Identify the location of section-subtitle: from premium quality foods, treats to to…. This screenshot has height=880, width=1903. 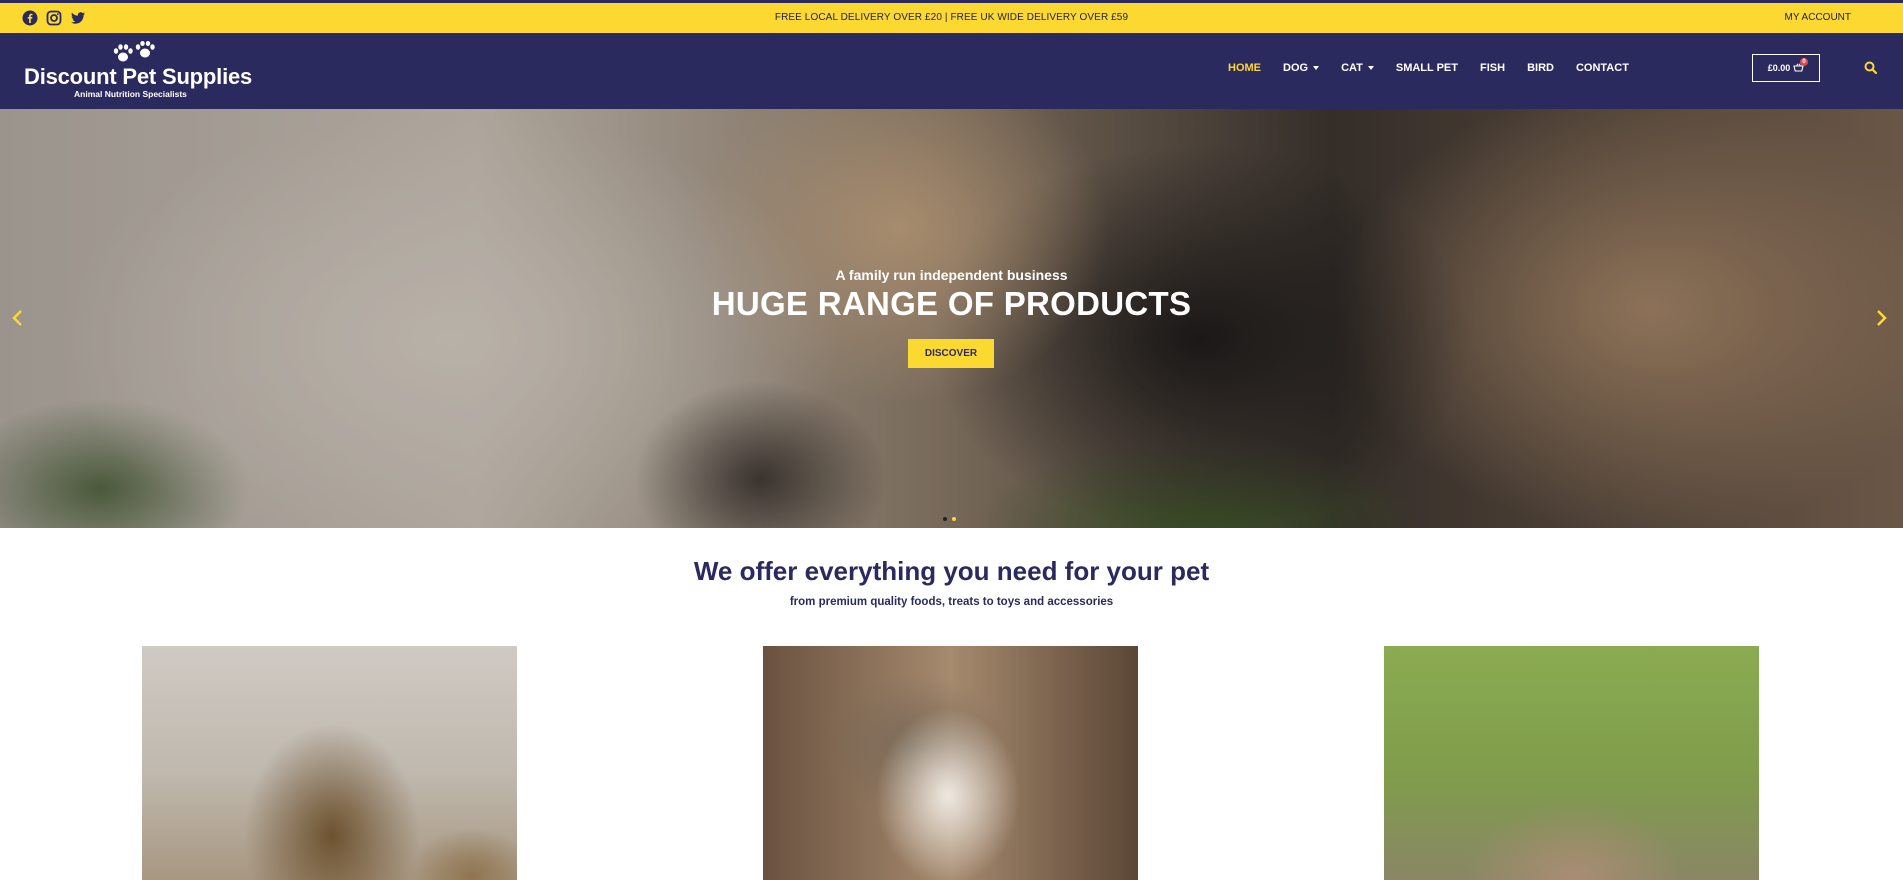
(951, 602).